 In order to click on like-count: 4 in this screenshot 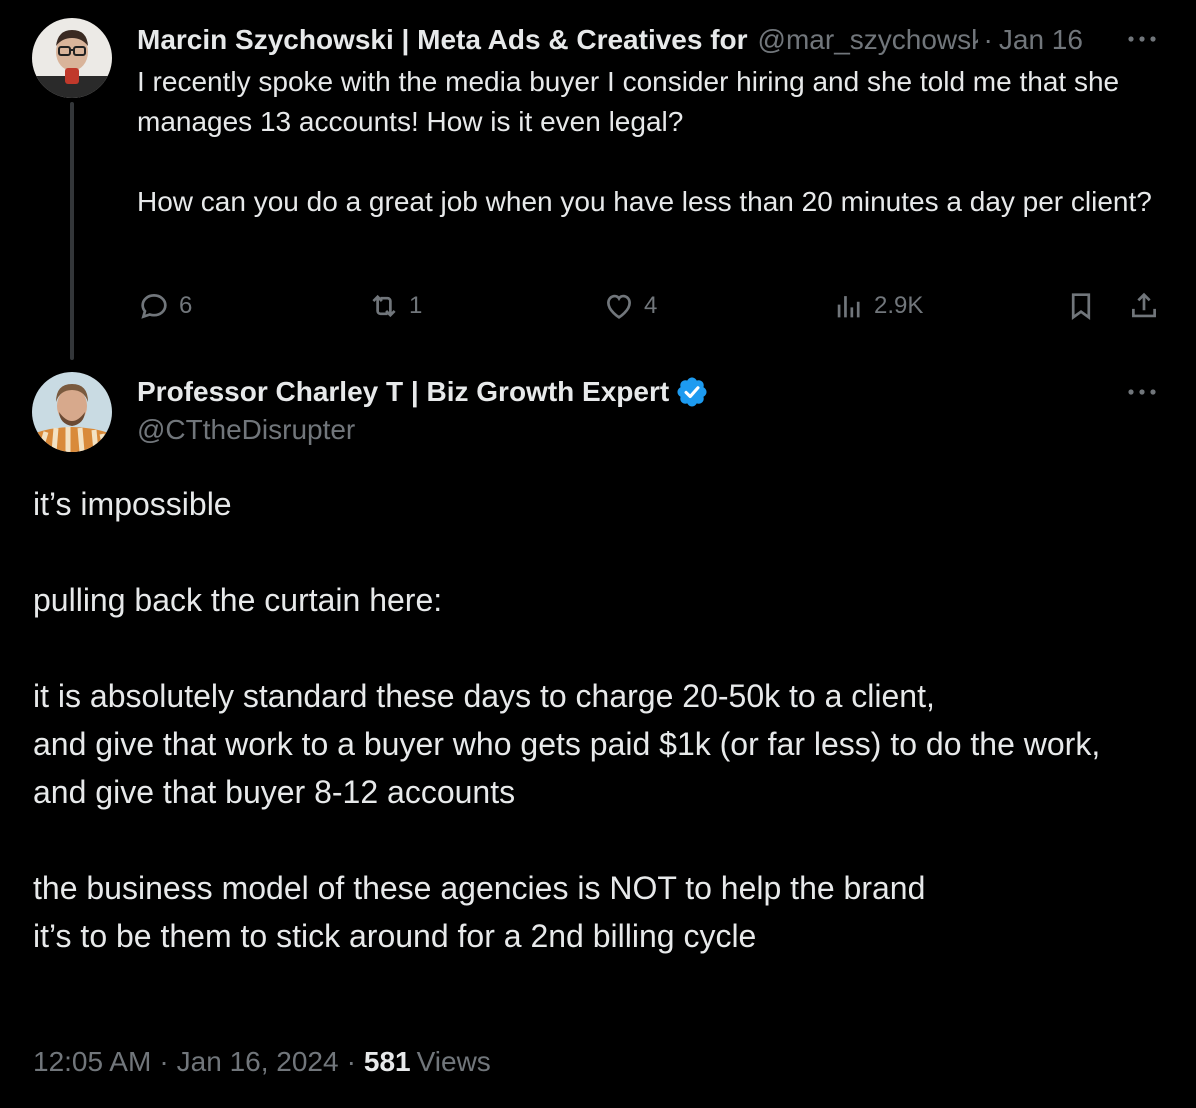, I will do `click(651, 305)`.